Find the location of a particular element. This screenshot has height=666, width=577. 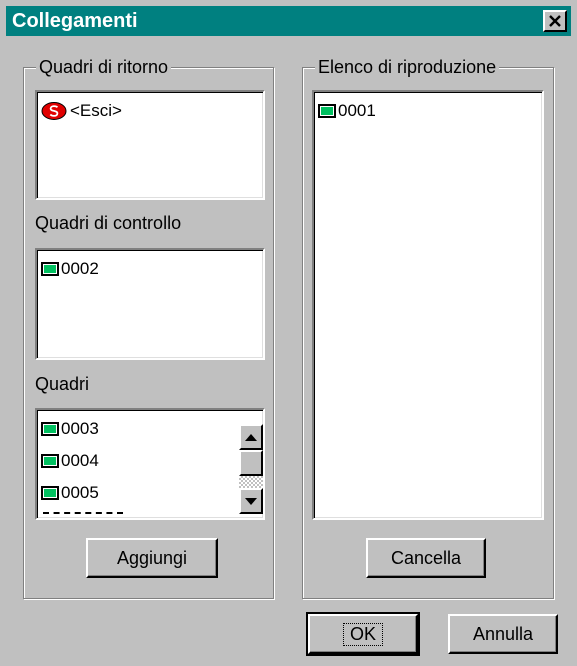

scroll-thumb is located at coordinates (251, 463).